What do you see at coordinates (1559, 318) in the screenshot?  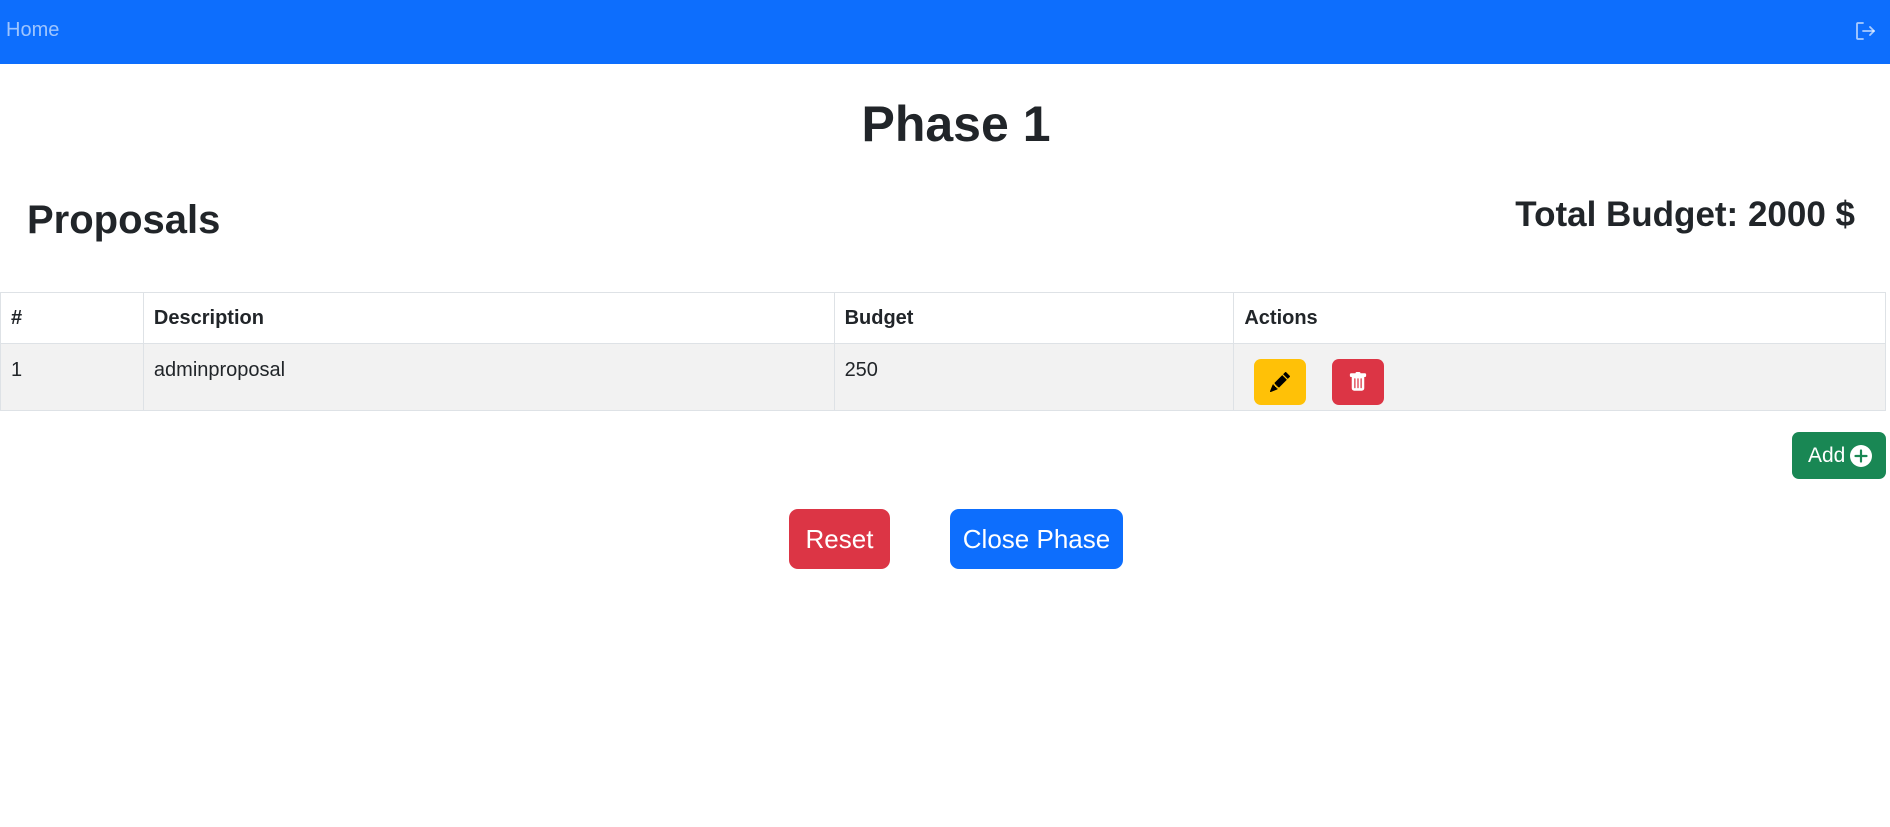 I see `column-header-actions: Actions` at bounding box center [1559, 318].